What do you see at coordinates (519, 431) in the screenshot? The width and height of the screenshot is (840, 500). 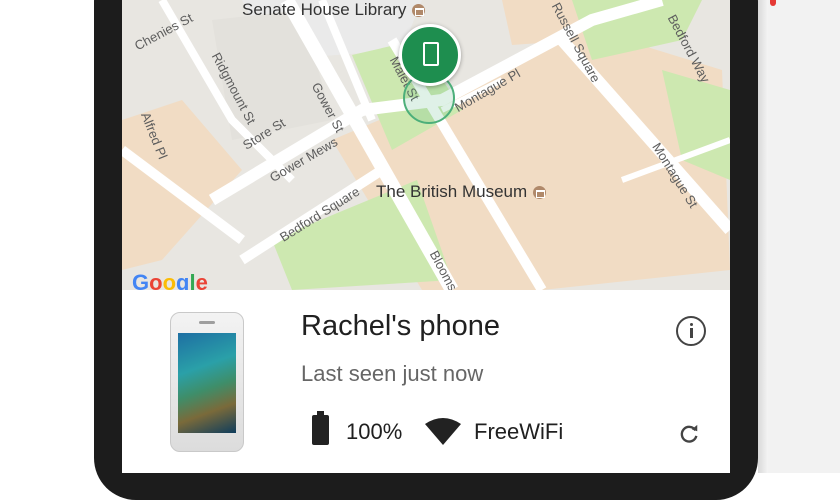 I see `network-name: FreeWiFi` at bounding box center [519, 431].